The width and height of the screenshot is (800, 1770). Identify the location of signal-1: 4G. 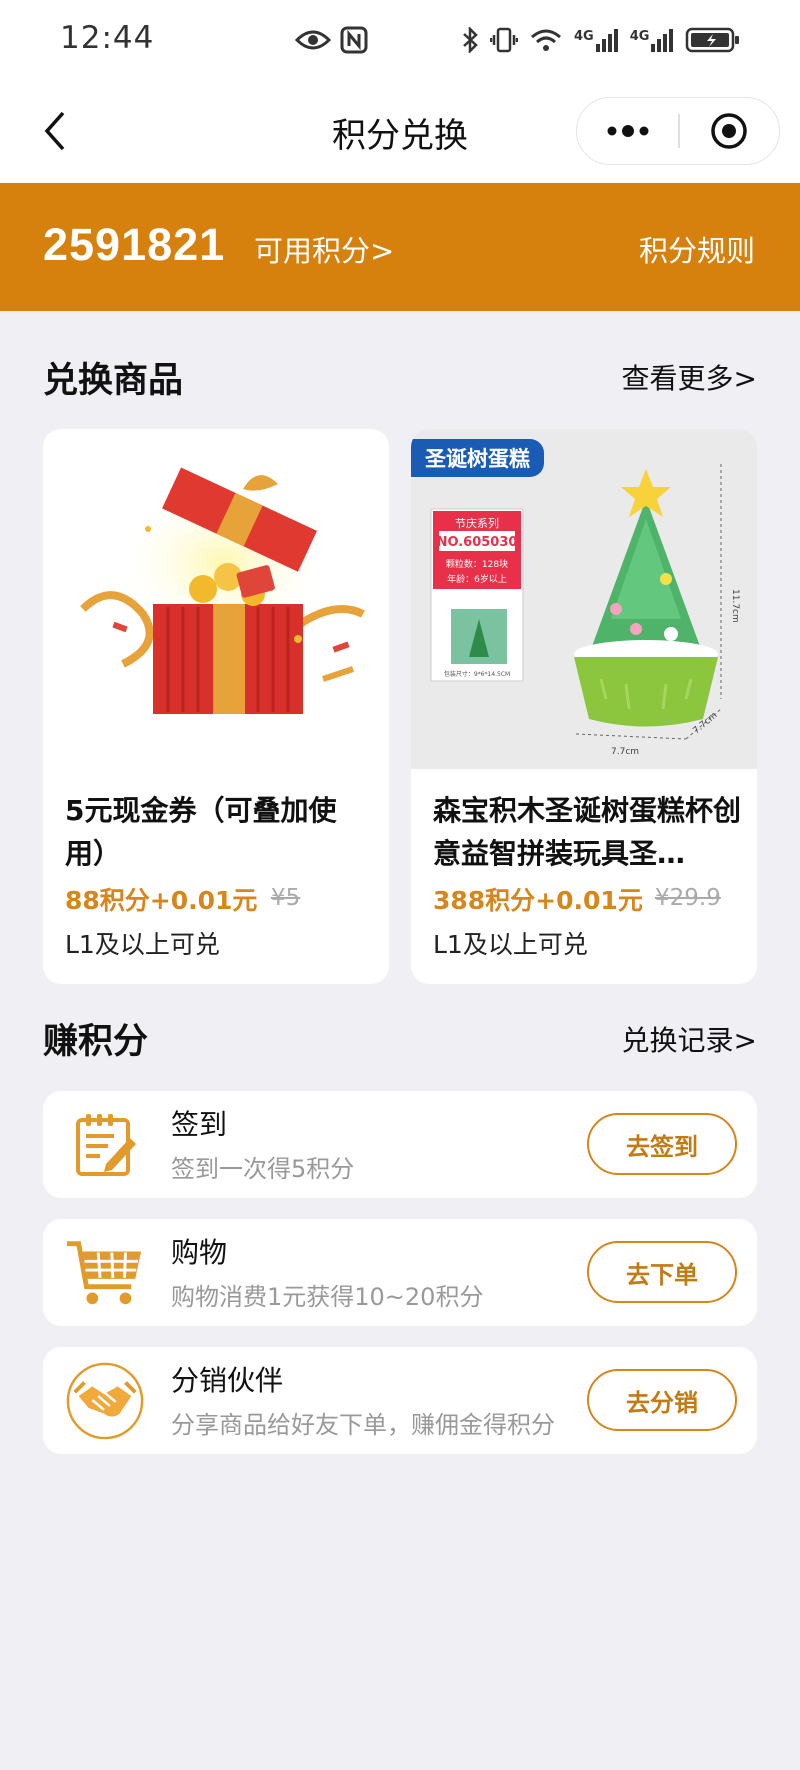
(596, 40).